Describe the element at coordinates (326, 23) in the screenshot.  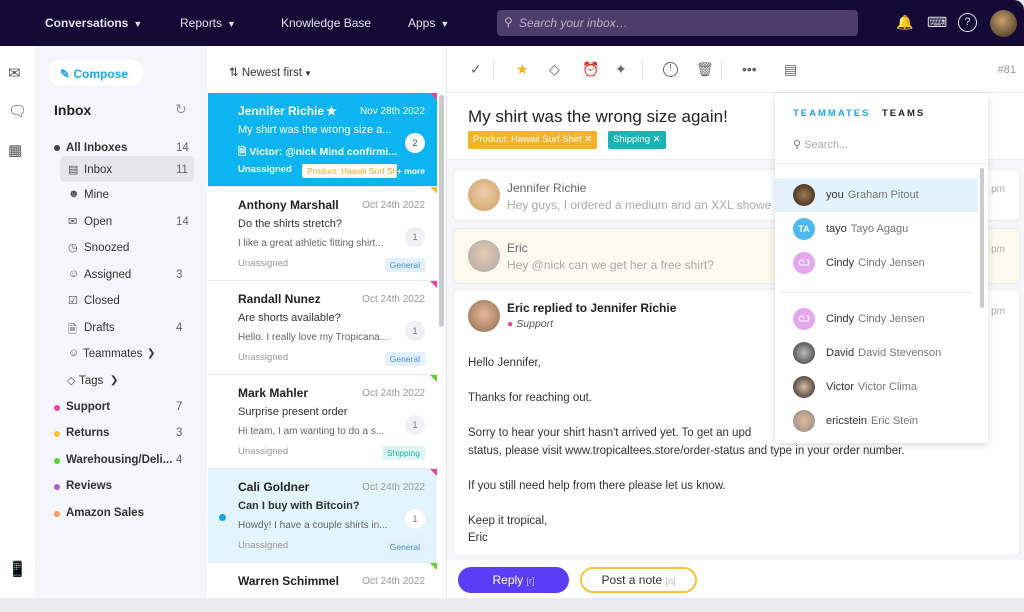
I see `nav-knowledge-base: Knowledge Base` at that location.